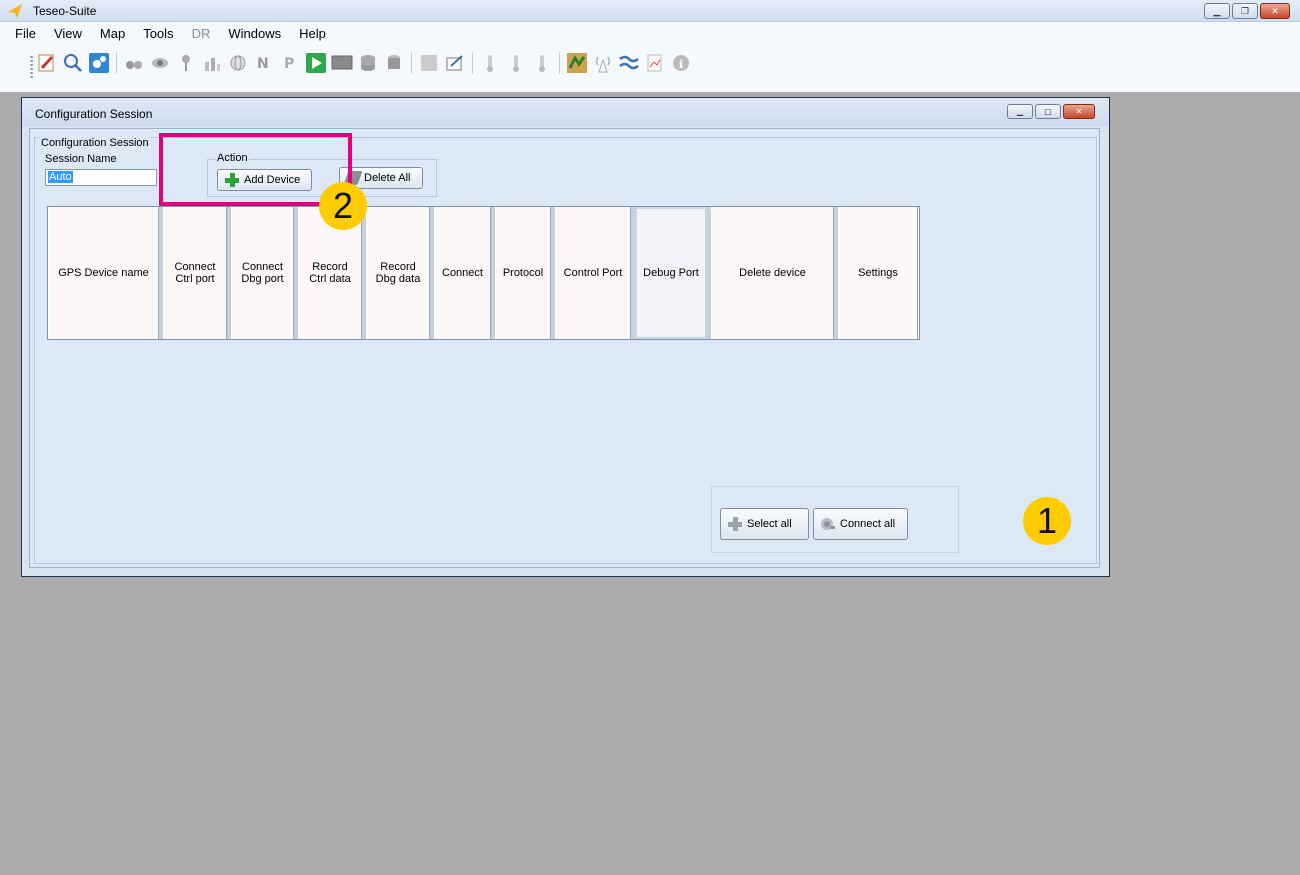 This screenshot has height=875, width=1300. I want to click on eye-icon, so click(160, 63).